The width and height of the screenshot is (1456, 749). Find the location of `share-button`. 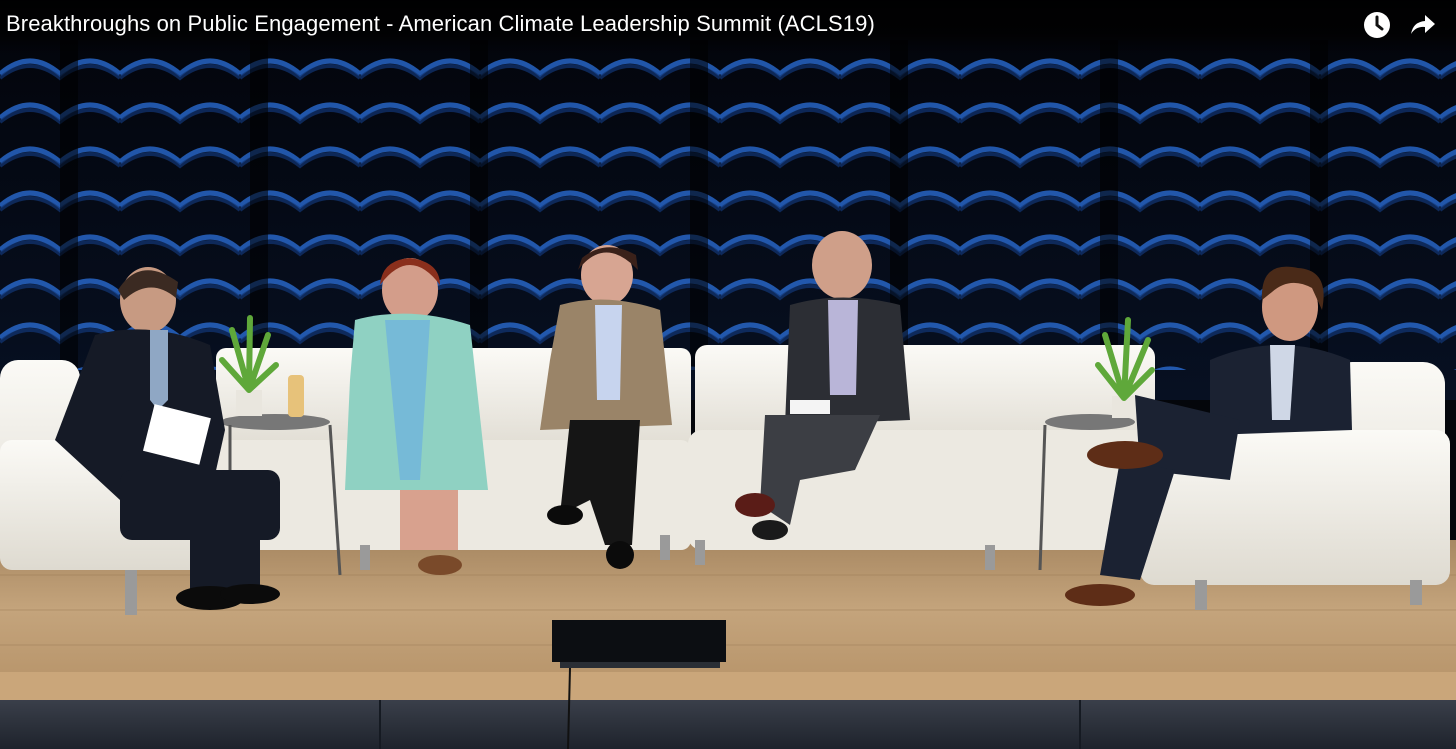

share-button is located at coordinates (1422, 25).